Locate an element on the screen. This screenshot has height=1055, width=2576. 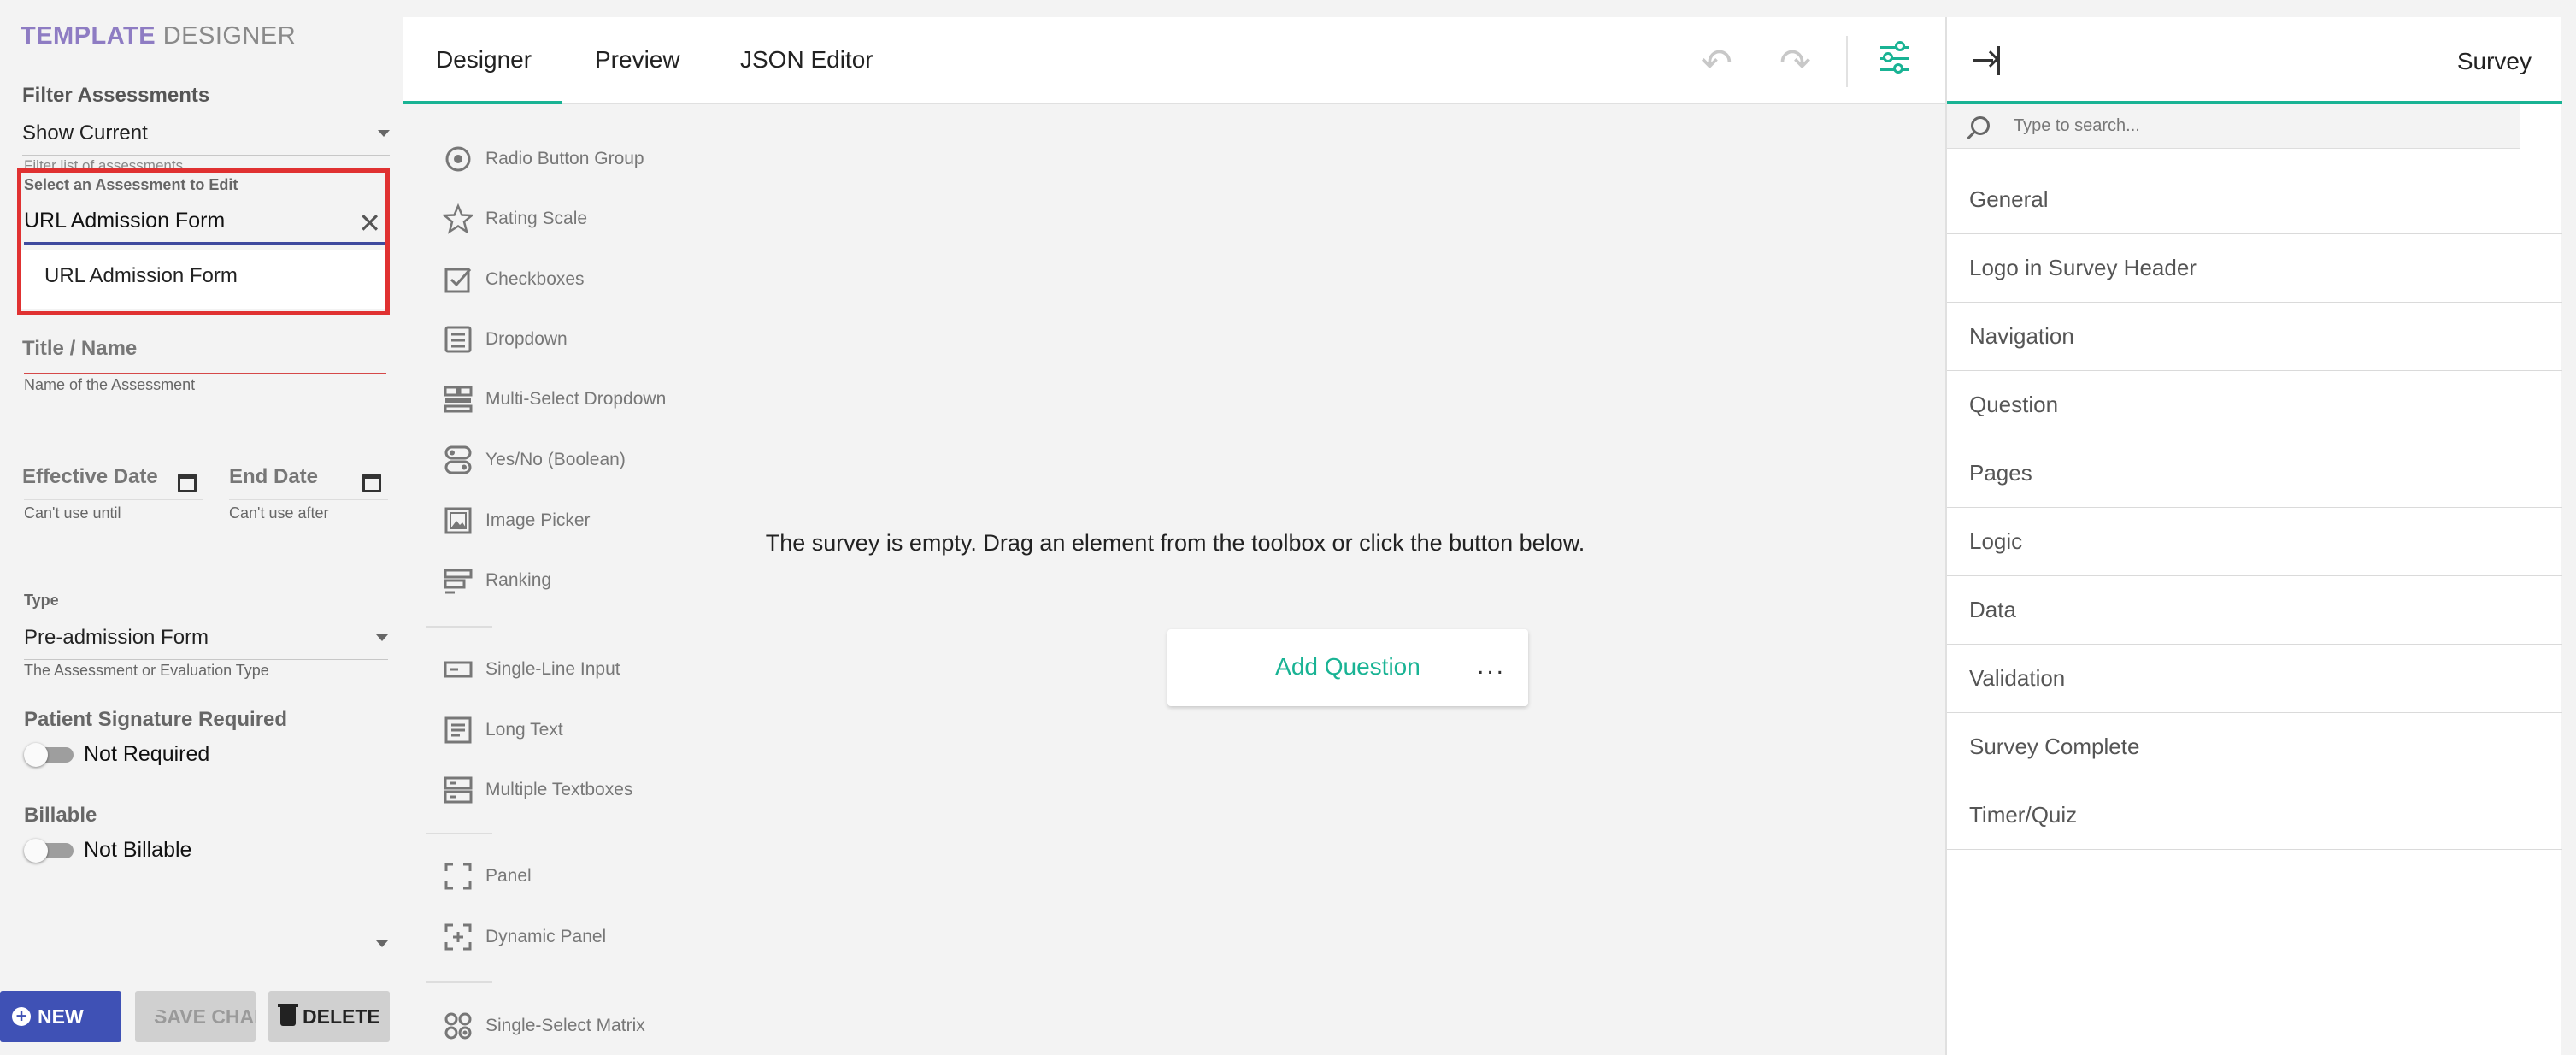
signature-label: Patient Signature Required is located at coordinates (156, 719).